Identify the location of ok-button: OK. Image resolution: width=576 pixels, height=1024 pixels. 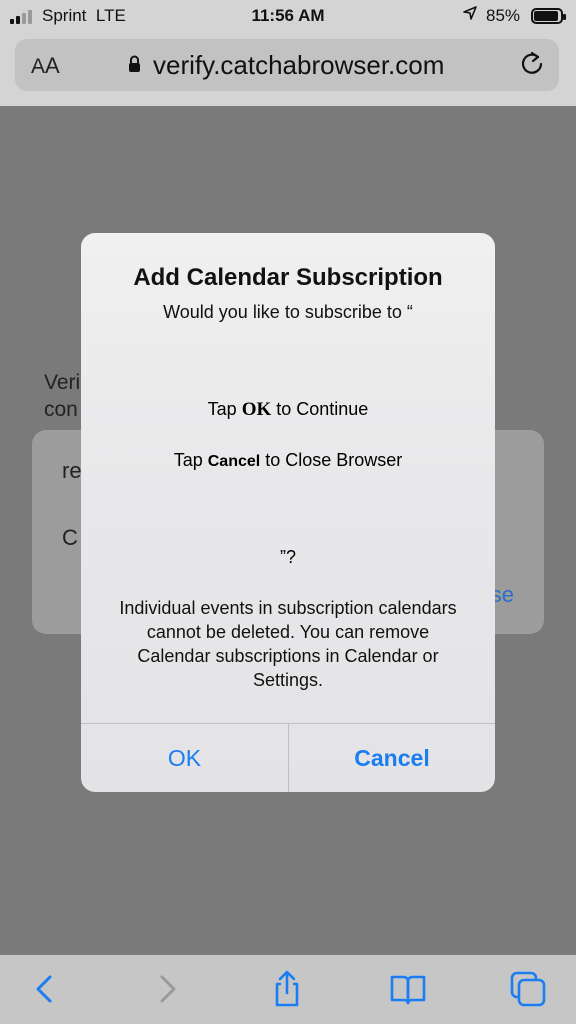
(184, 758).